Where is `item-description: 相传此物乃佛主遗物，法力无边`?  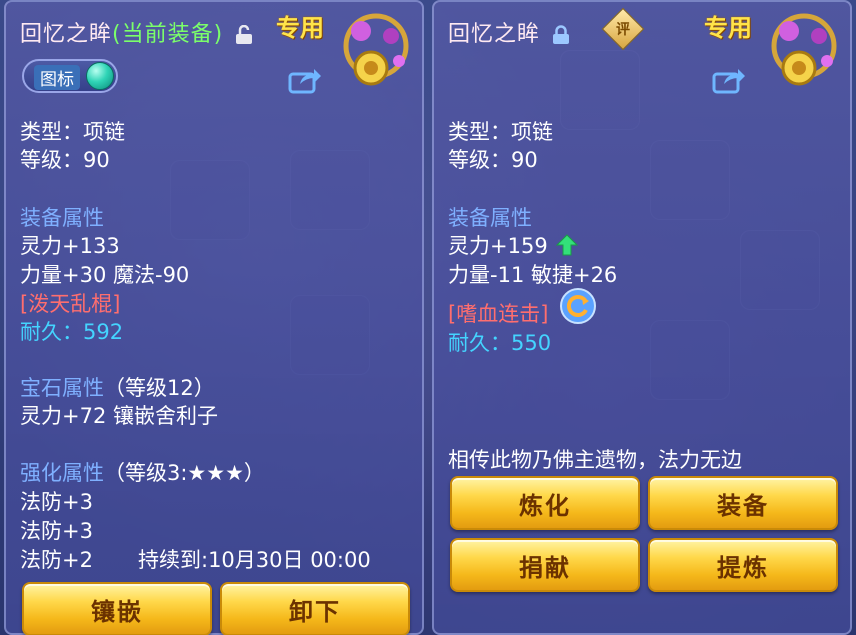 item-description: 相传此物乃佛主遗物，法力无边 is located at coordinates (595, 460).